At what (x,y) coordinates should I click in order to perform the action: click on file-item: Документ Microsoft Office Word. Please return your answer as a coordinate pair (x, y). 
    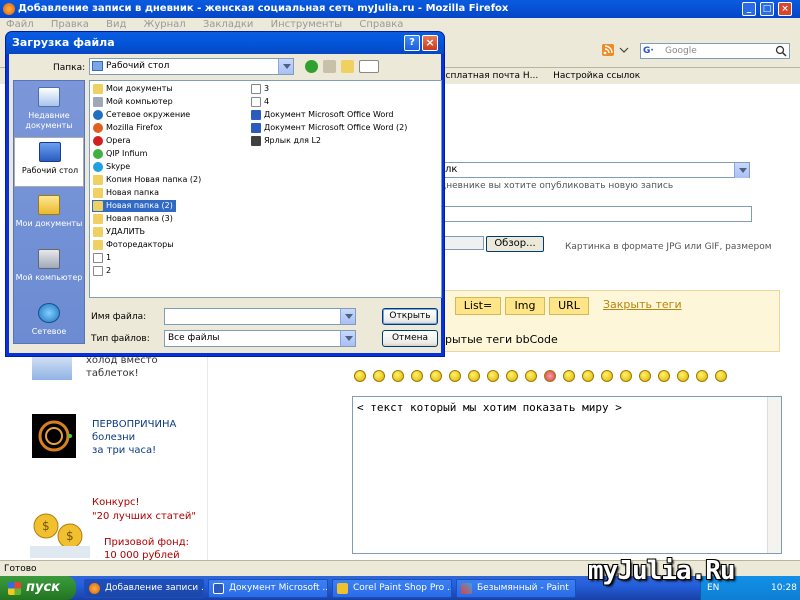
    Looking at the image, I should click on (322, 115).